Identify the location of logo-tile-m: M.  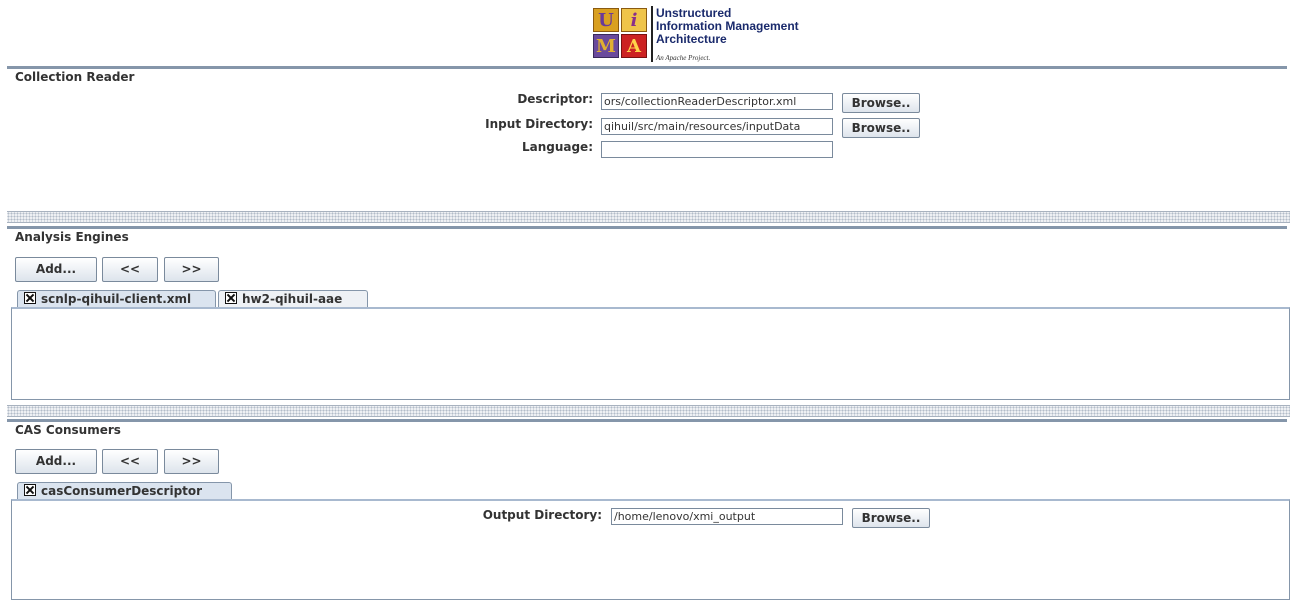
(606, 46).